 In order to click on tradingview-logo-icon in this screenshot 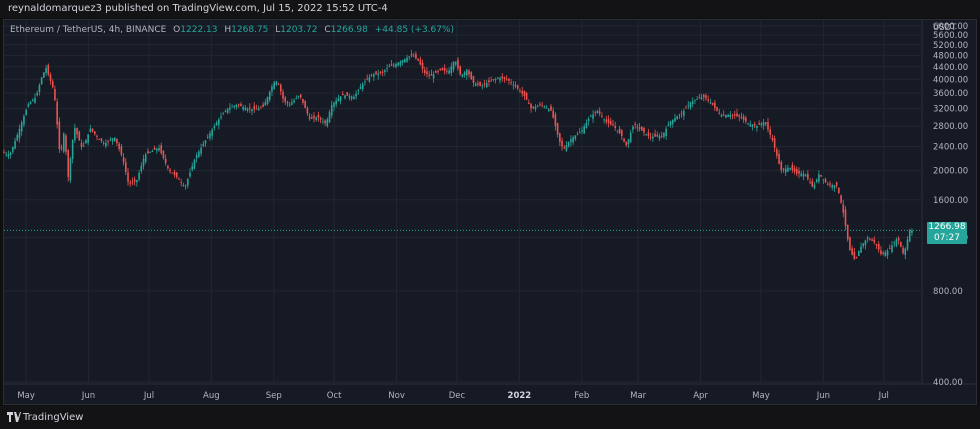, I will do `click(14, 417)`.